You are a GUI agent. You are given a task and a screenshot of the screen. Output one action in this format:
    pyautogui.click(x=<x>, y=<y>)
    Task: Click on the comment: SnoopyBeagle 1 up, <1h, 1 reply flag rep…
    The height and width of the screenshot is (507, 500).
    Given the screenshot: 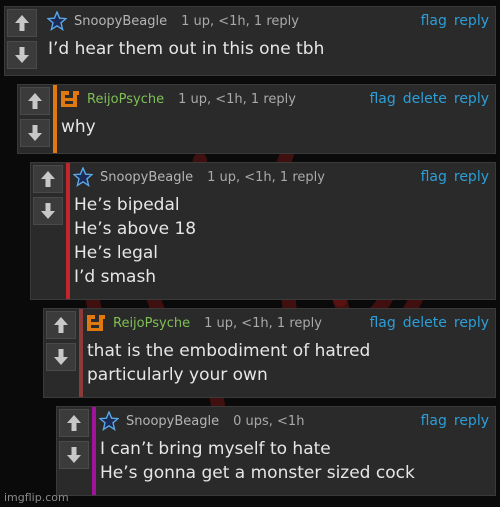 What is the action you would take?
    pyautogui.click(x=250, y=41)
    